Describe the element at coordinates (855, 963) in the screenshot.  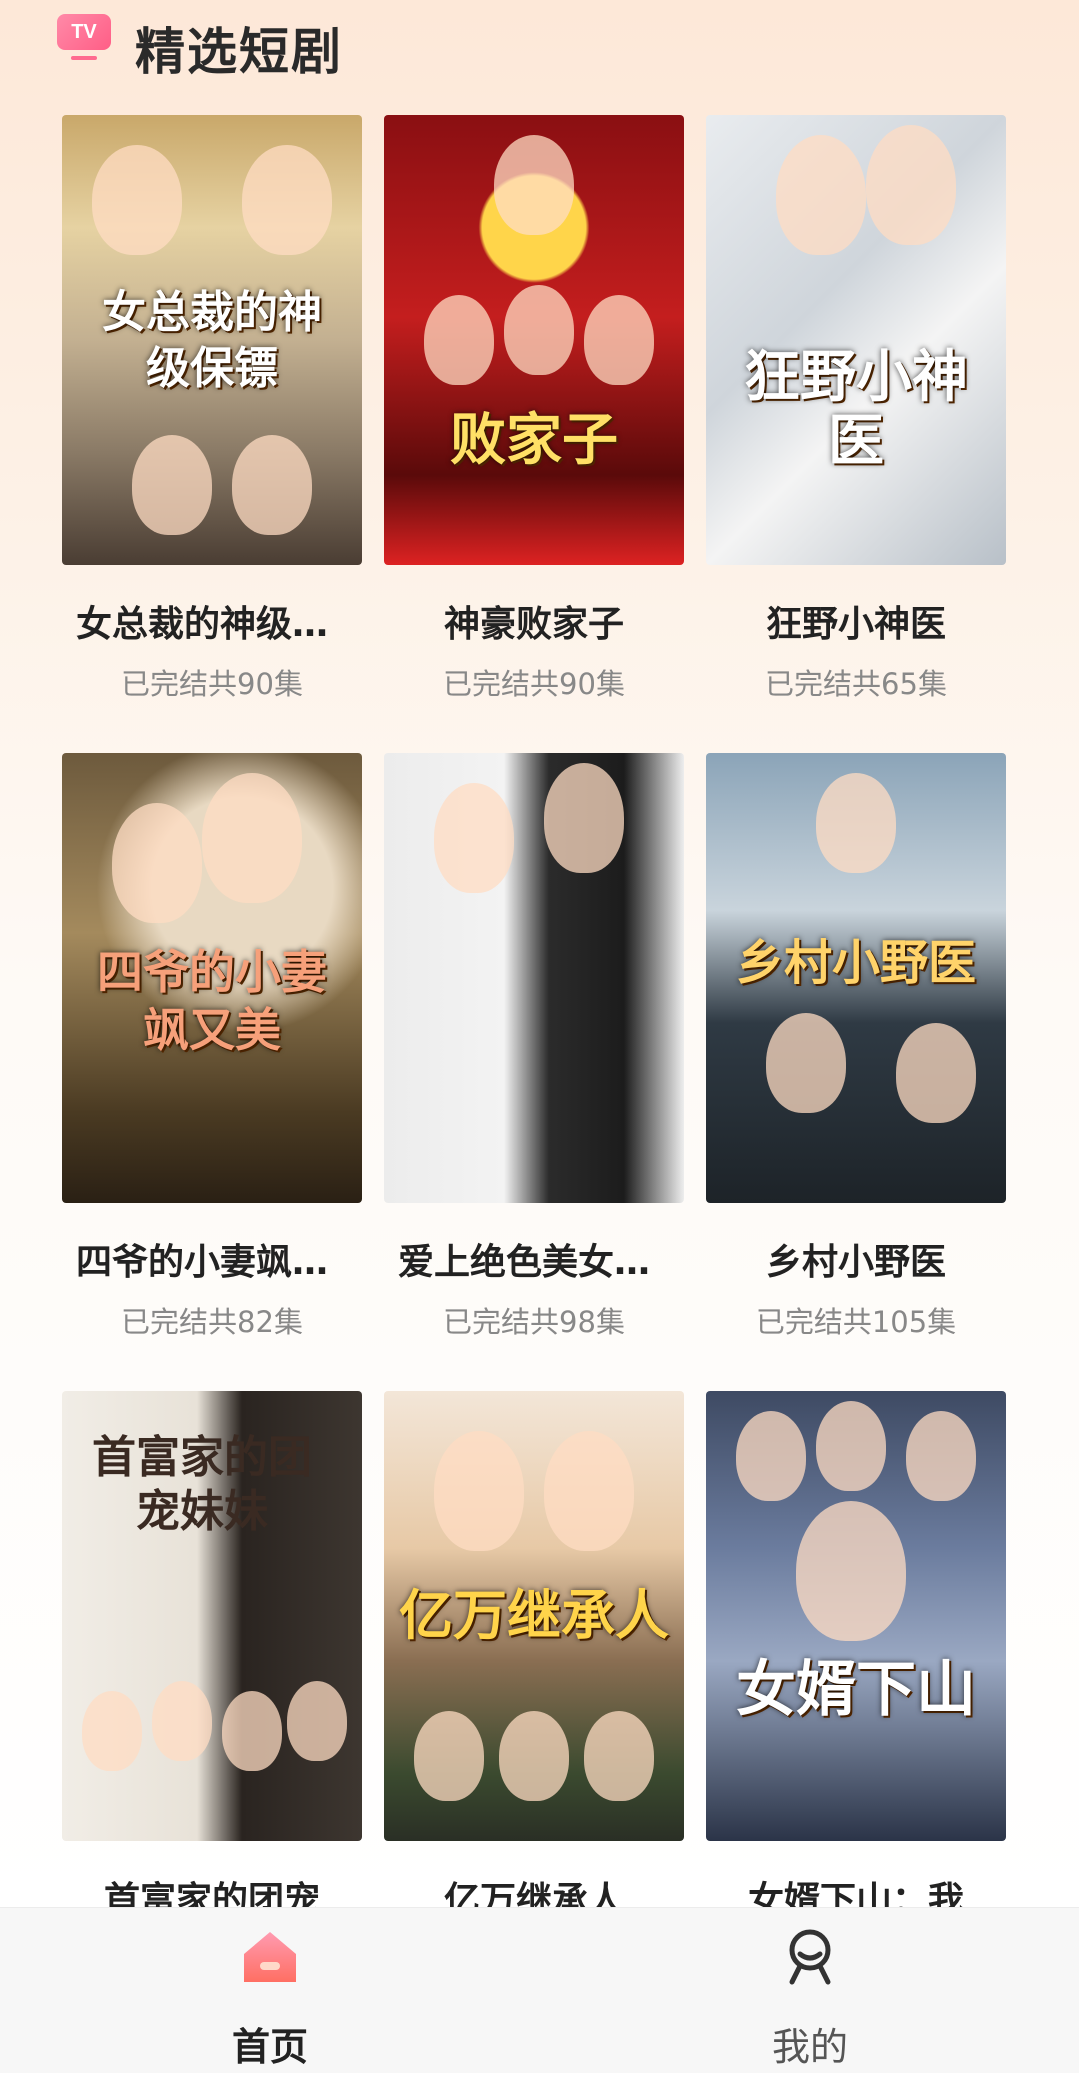
I see `poster-title: 乡村小野医` at that location.